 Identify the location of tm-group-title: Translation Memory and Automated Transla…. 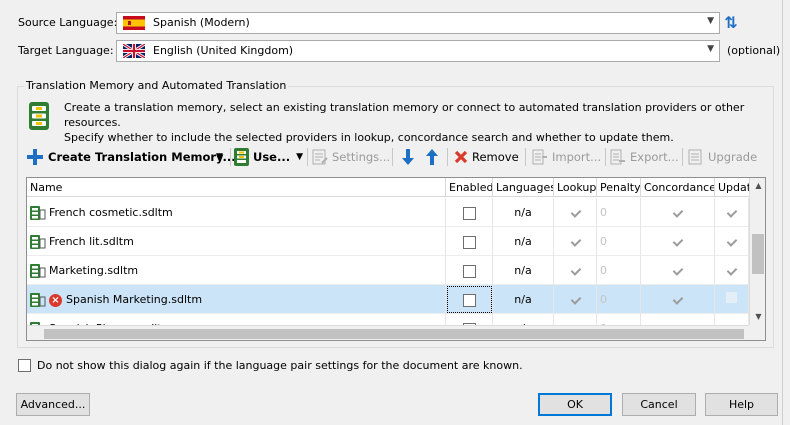
(156, 85).